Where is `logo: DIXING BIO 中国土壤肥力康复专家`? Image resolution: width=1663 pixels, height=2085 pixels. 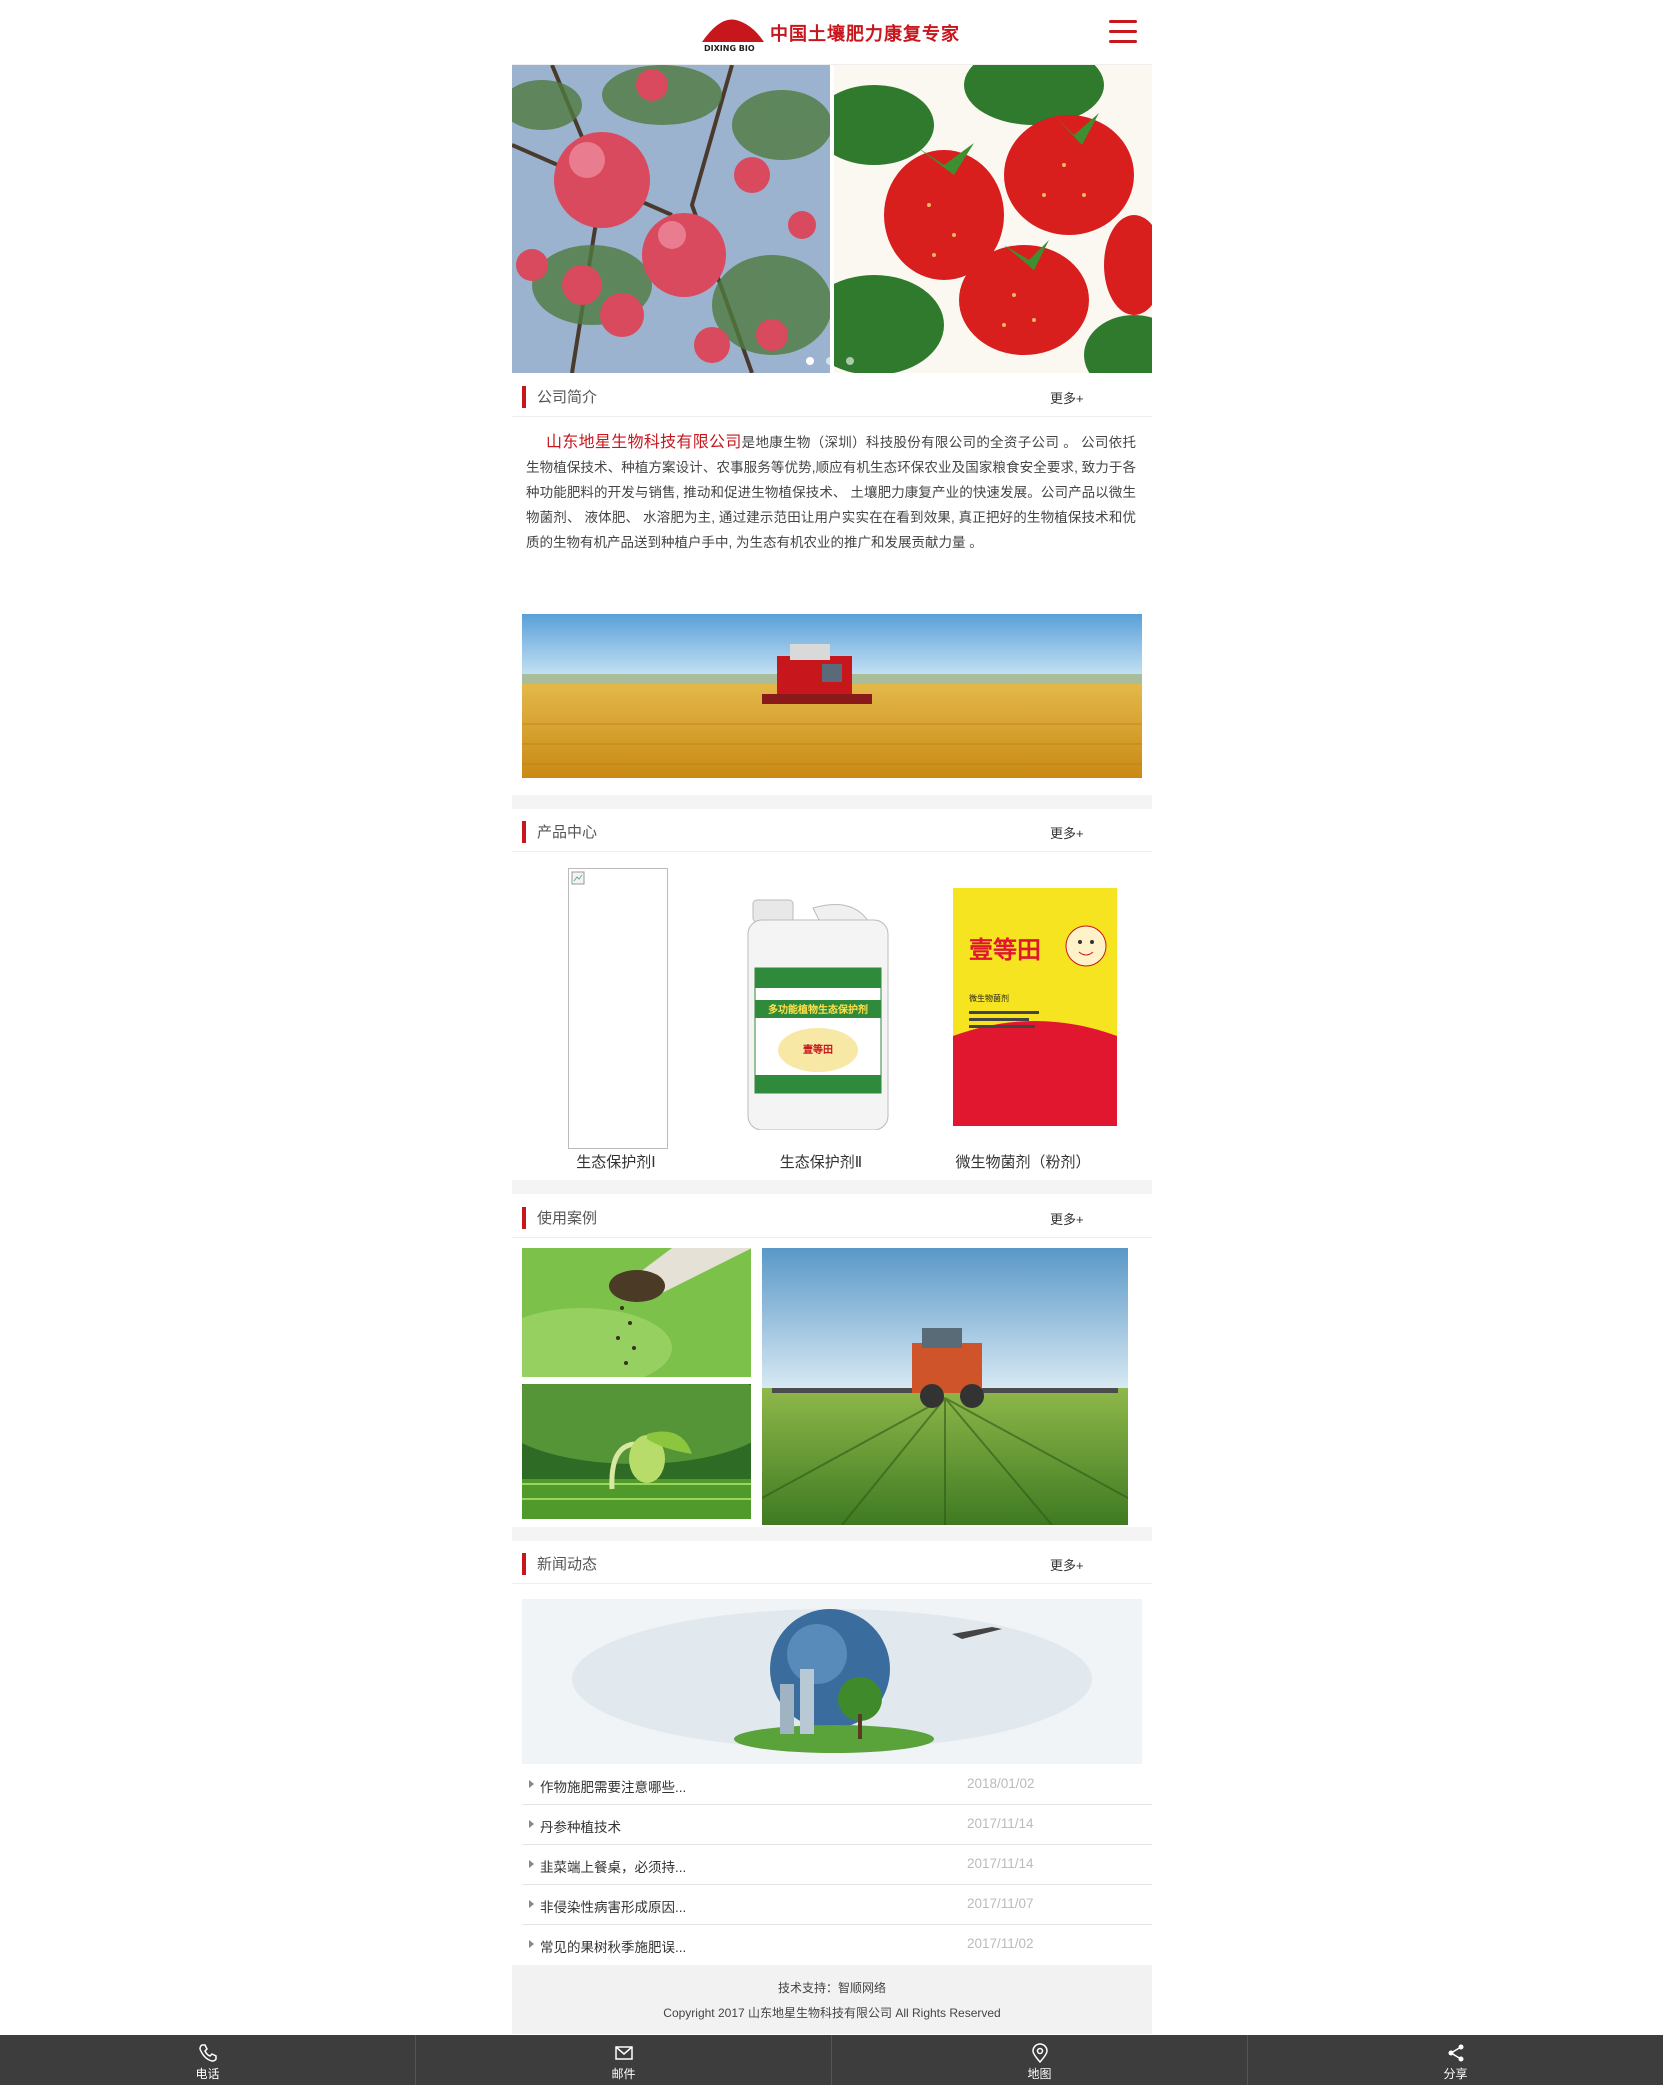 logo: DIXING BIO 中国土壤肥力康复专家 is located at coordinates (829, 32).